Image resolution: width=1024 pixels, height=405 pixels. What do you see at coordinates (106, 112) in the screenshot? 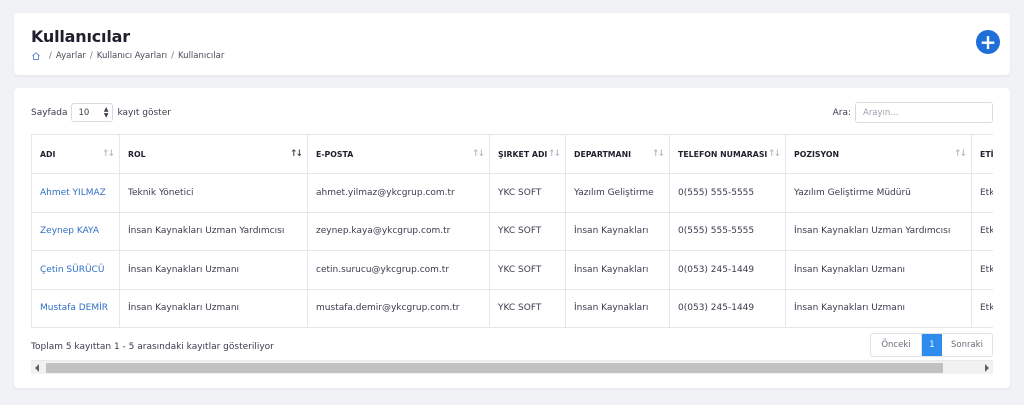
I see `select-arrows-icon: ▲ ▼` at bounding box center [106, 112].